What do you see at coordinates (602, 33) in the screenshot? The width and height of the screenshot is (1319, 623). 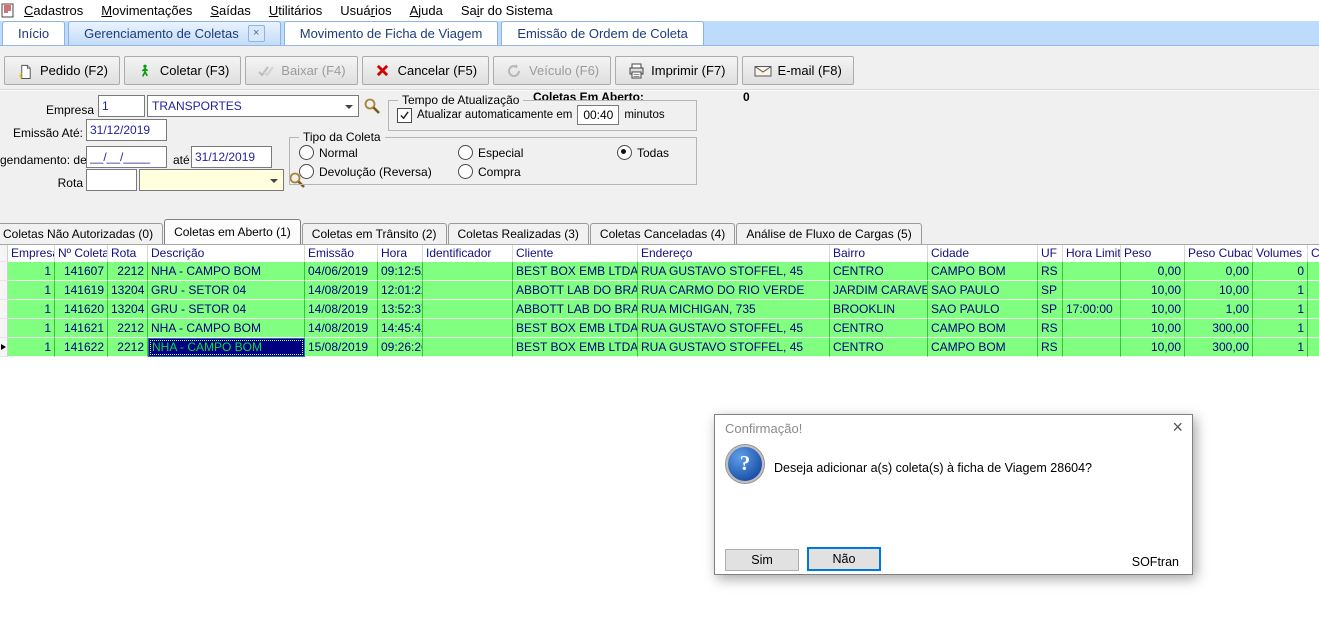 I see `window-tab-emiss-o-de-ordem-de-coleta: Emissão de Ordem de Coleta` at bounding box center [602, 33].